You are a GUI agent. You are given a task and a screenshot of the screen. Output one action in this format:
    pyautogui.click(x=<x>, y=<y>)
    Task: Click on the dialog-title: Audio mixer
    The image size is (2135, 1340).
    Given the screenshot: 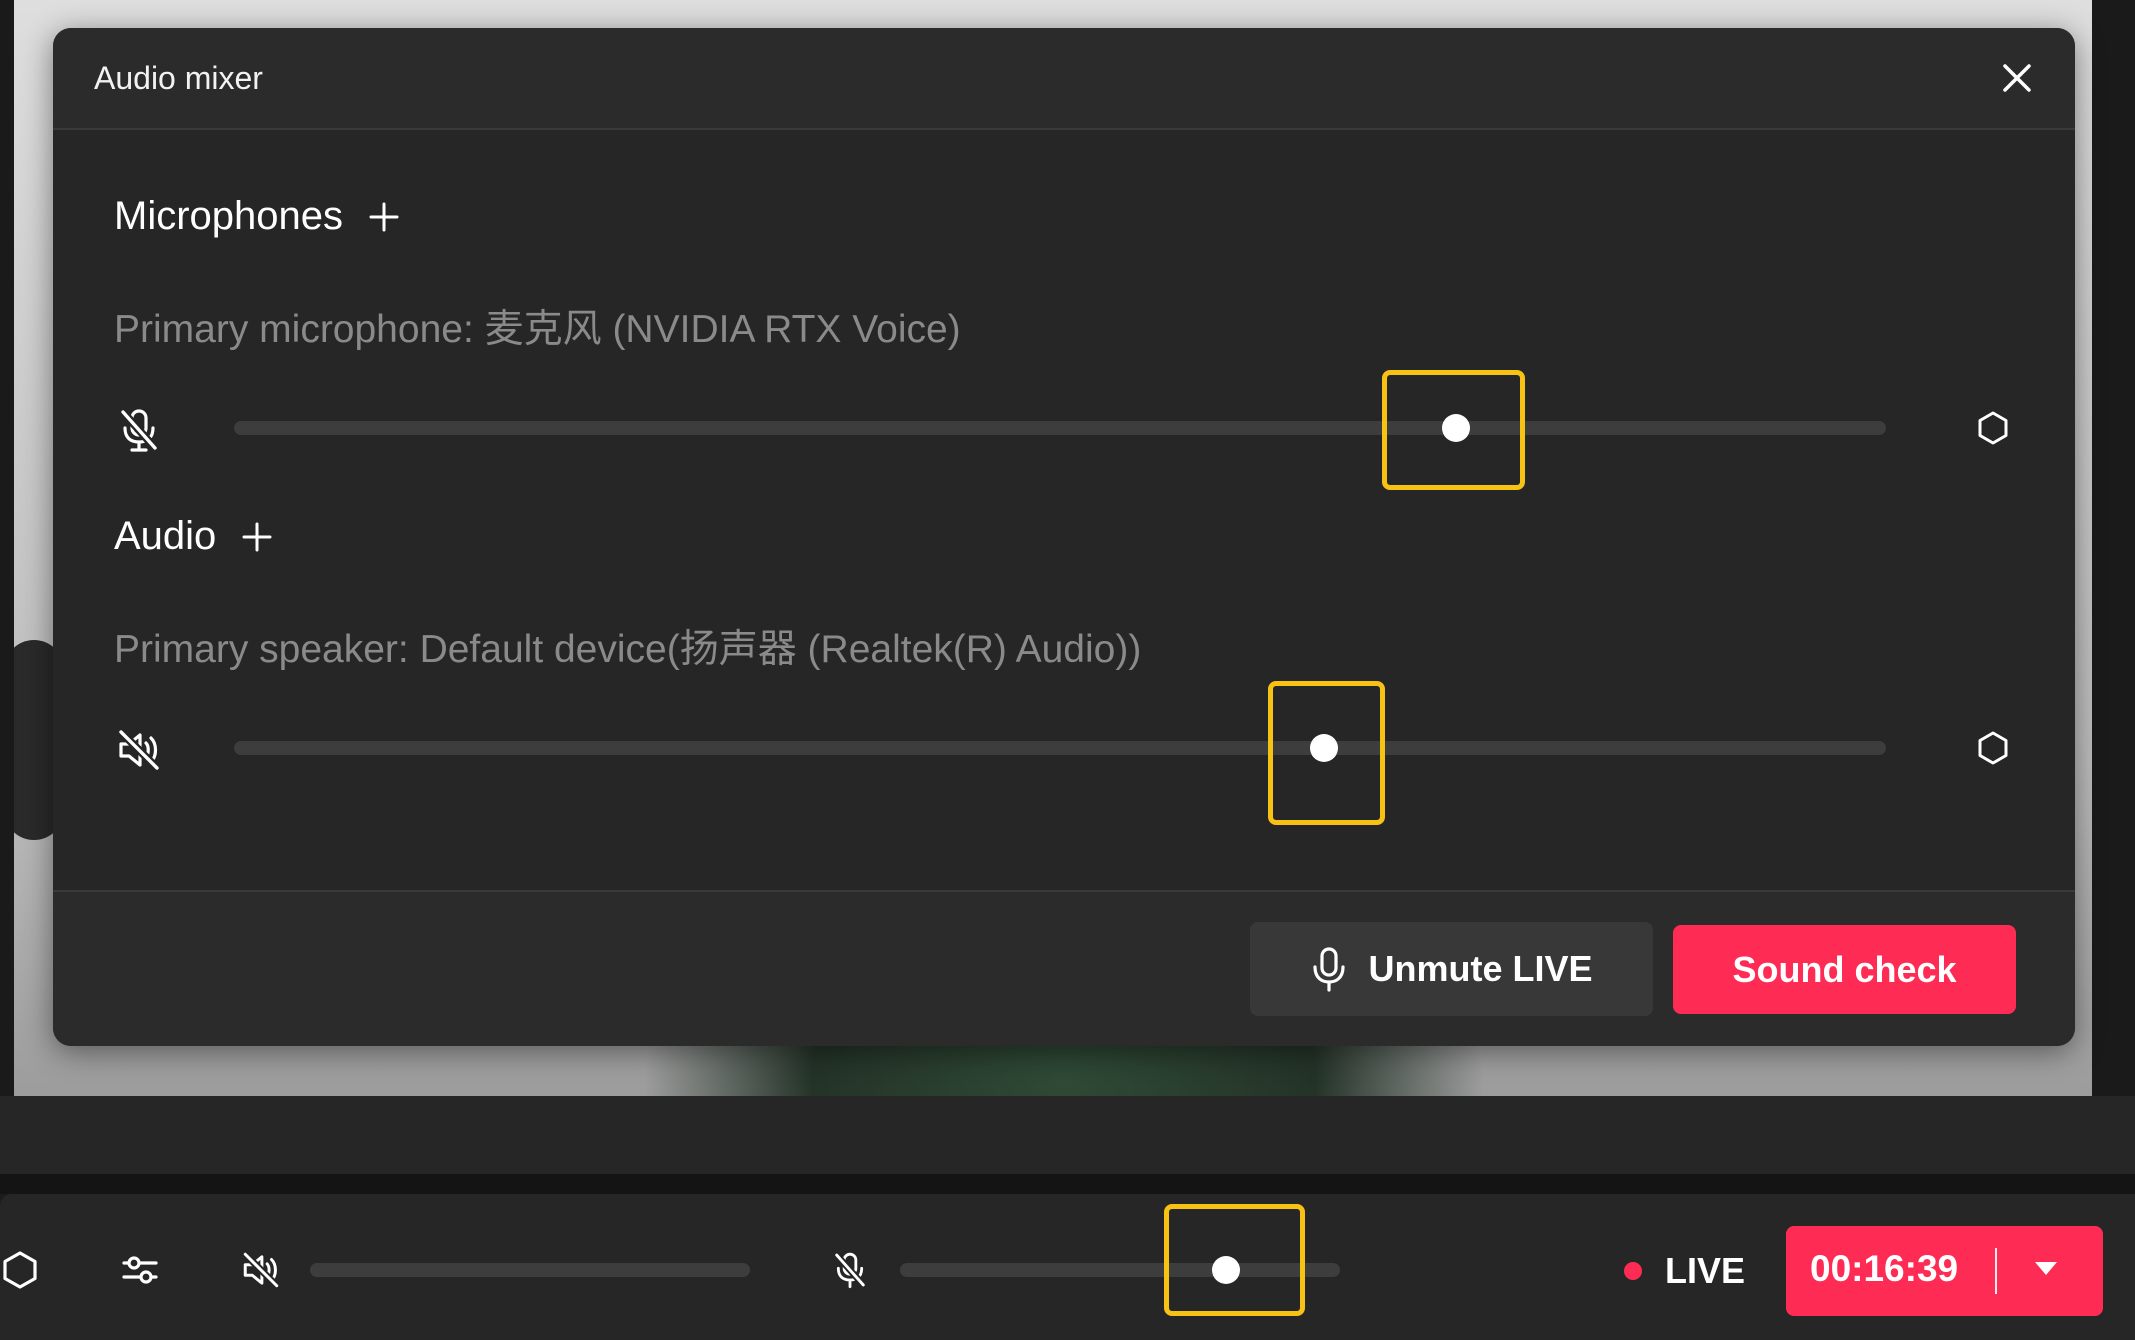 What is the action you would take?
    pyautogui.click(x=178, y=77)
    